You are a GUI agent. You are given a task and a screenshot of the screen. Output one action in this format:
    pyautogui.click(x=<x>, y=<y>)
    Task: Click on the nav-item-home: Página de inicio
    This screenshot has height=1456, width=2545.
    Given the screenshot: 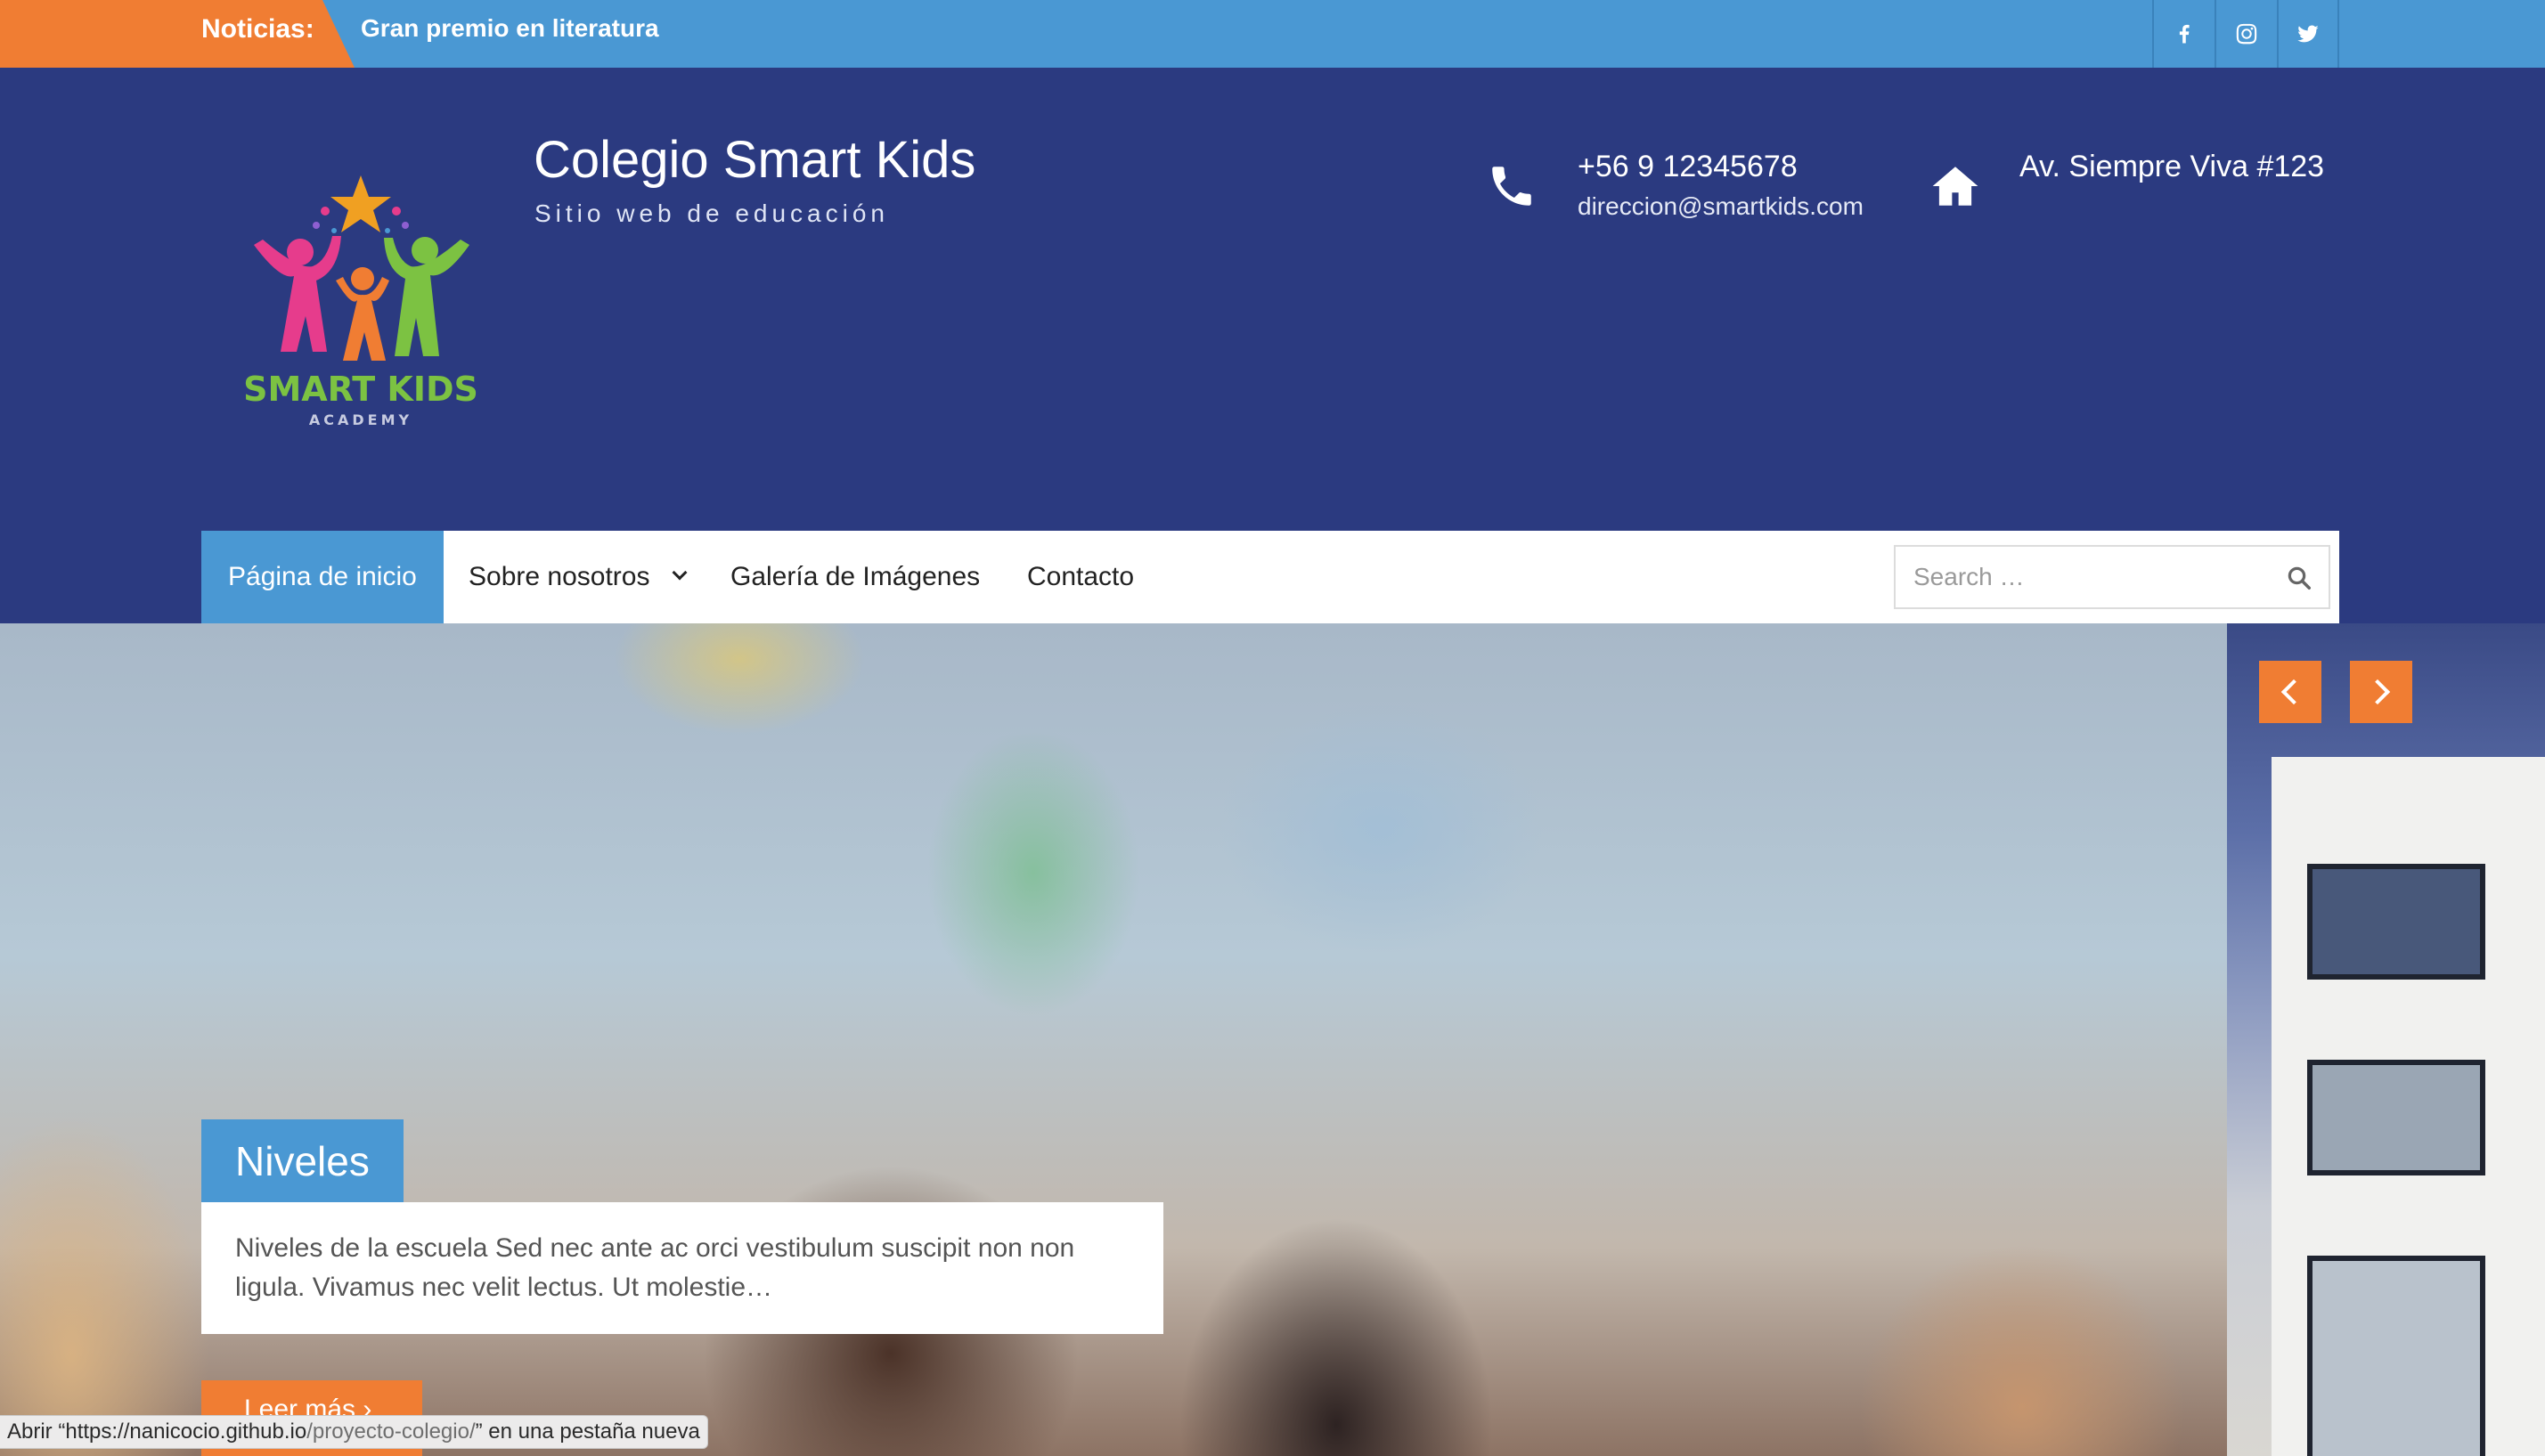 What is the action you would take?
    pyautogui.click(x=322, y=577)
    